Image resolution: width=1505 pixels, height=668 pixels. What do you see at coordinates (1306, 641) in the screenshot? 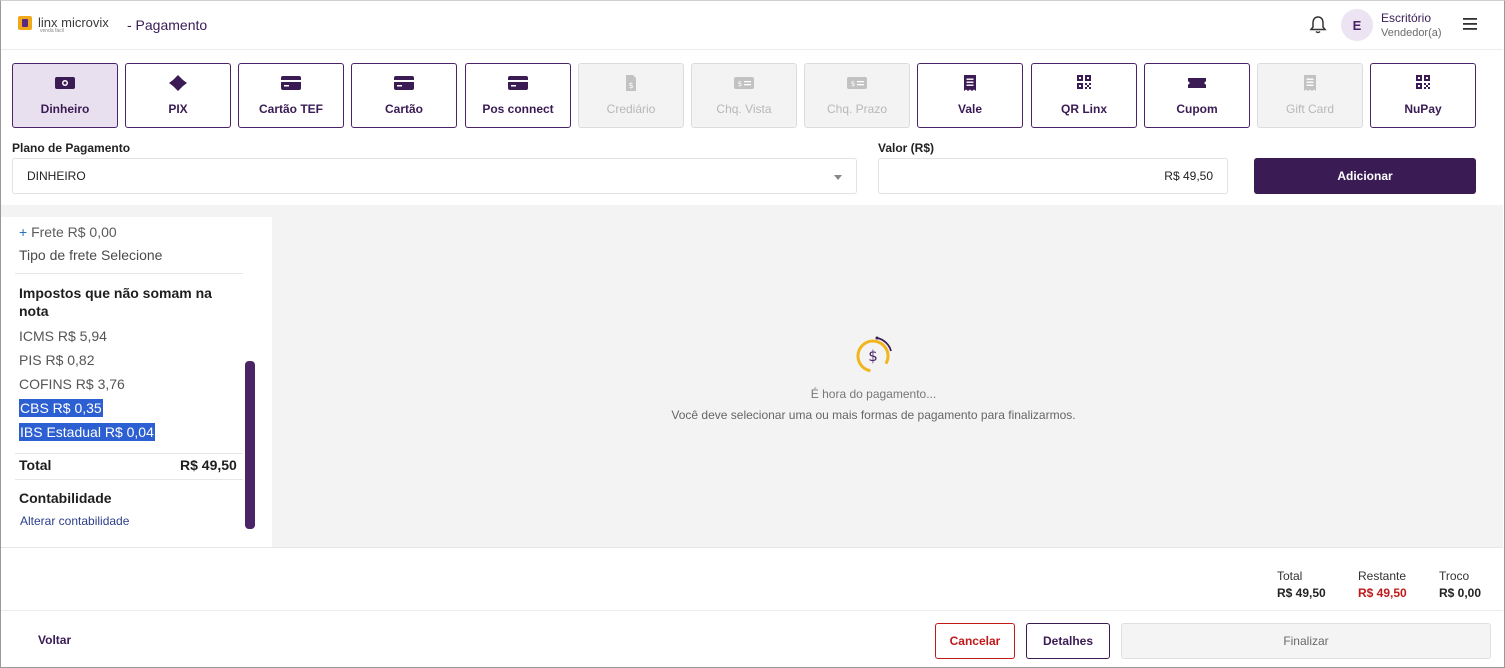
I see `finalize-button: Finalizar` at bounding box center [1306, 641].